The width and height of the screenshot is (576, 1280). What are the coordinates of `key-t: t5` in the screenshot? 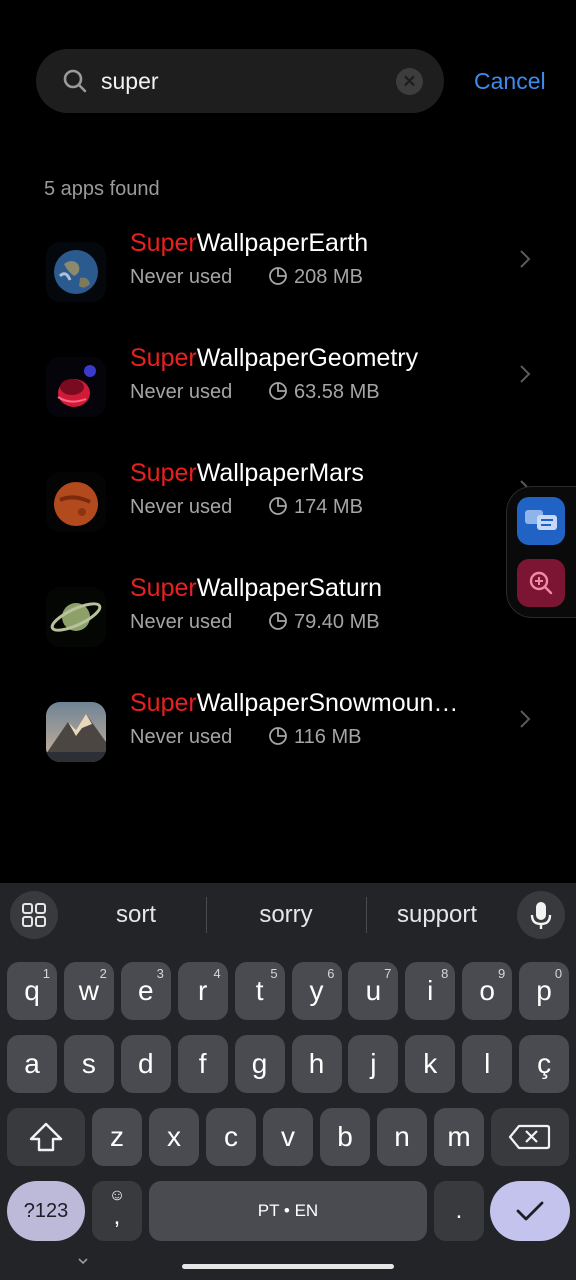 It's located at (259, 991).